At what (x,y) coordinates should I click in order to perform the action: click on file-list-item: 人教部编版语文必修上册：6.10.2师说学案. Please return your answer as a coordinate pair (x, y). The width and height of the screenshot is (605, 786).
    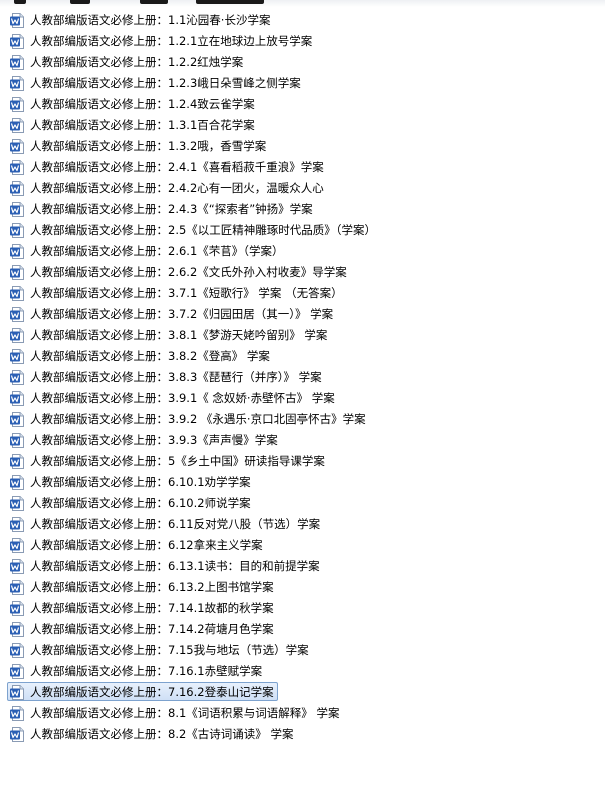
    Looking at the image, I should click on (302, 503).